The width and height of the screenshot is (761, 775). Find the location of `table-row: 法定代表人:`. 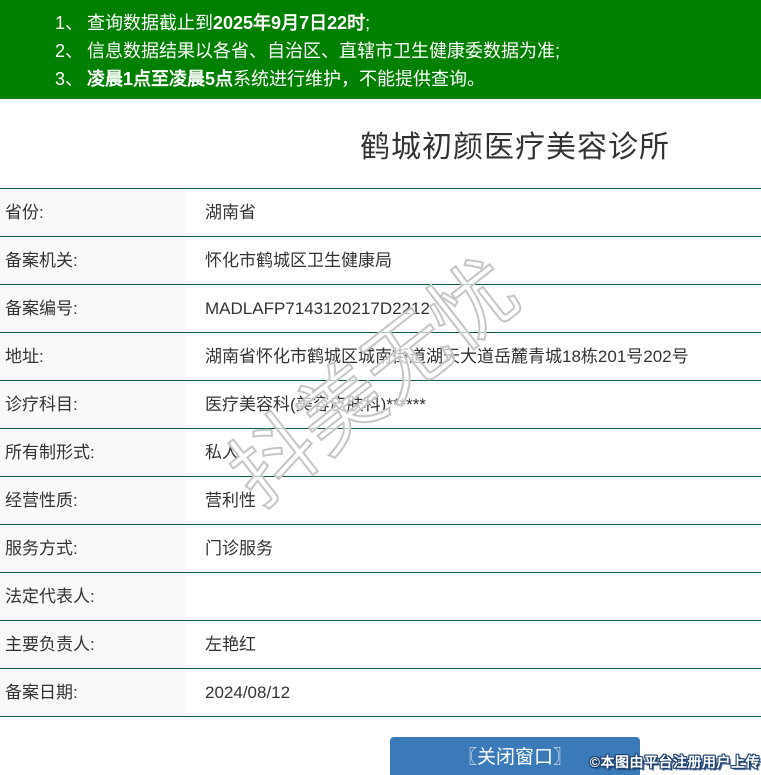

table-row: 法定代表人: is located at coordinates (380, 597).